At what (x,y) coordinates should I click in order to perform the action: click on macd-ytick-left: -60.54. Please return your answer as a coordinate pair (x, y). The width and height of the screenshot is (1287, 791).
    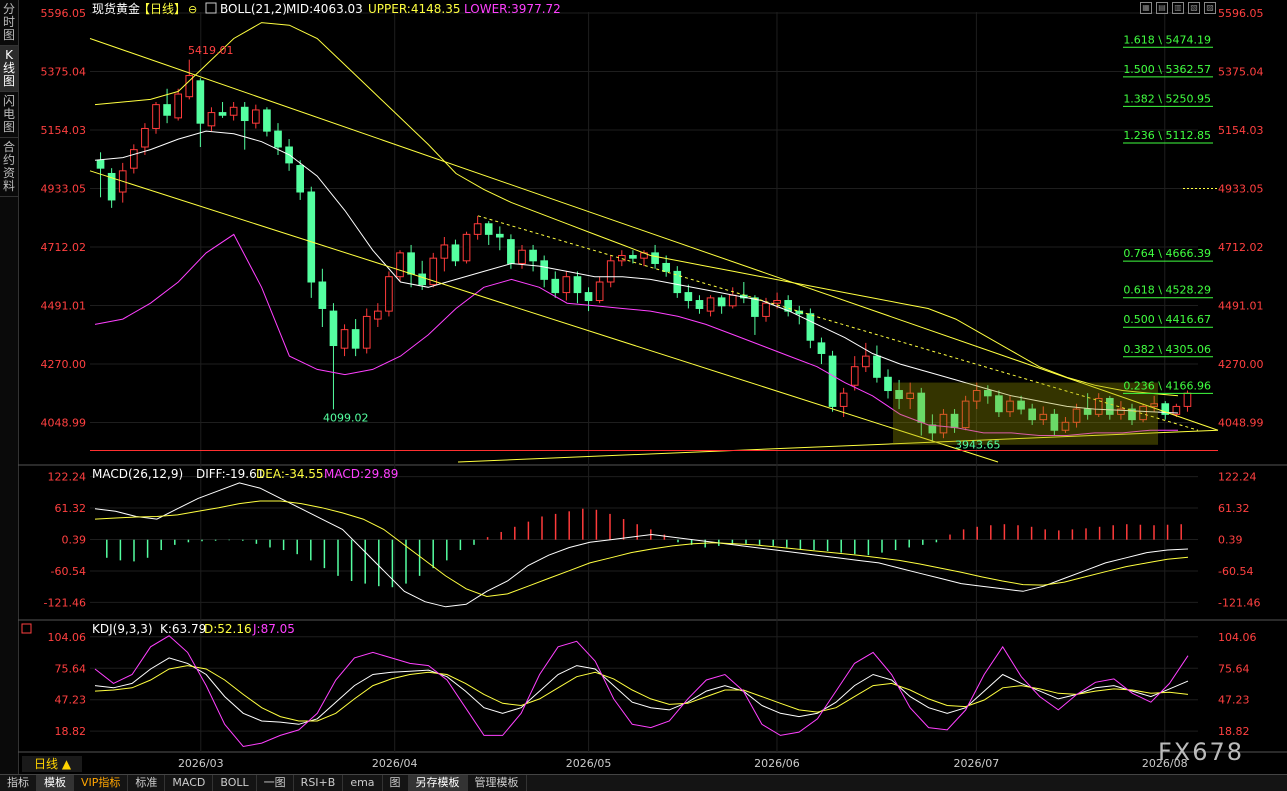
    Looking at the image, I should click on (68, 571).